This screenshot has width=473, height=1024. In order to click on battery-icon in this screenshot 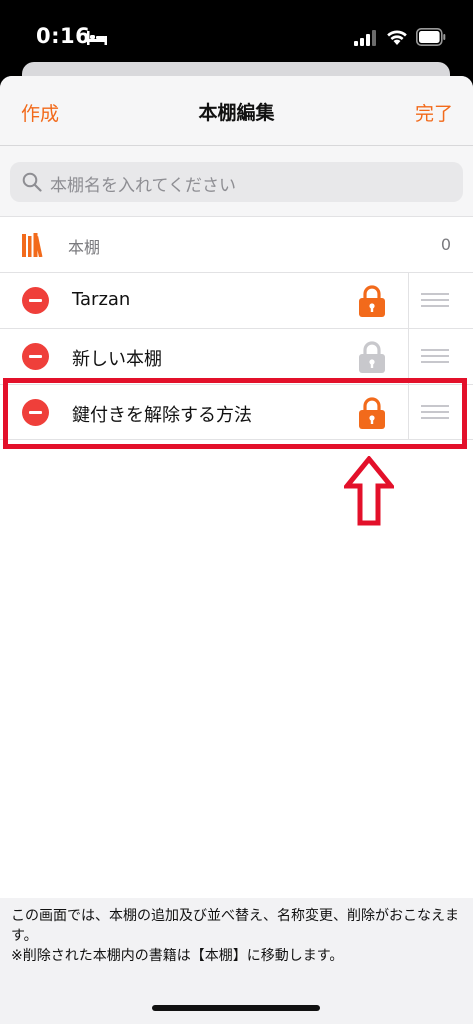, I will do `click(431, 37)`.